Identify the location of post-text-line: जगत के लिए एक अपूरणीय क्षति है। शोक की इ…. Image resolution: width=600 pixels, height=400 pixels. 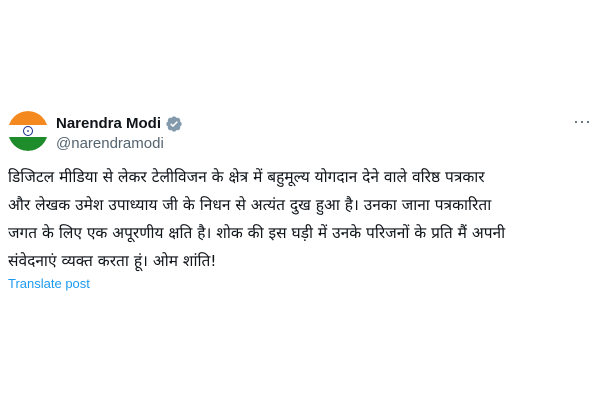
(257, 233).